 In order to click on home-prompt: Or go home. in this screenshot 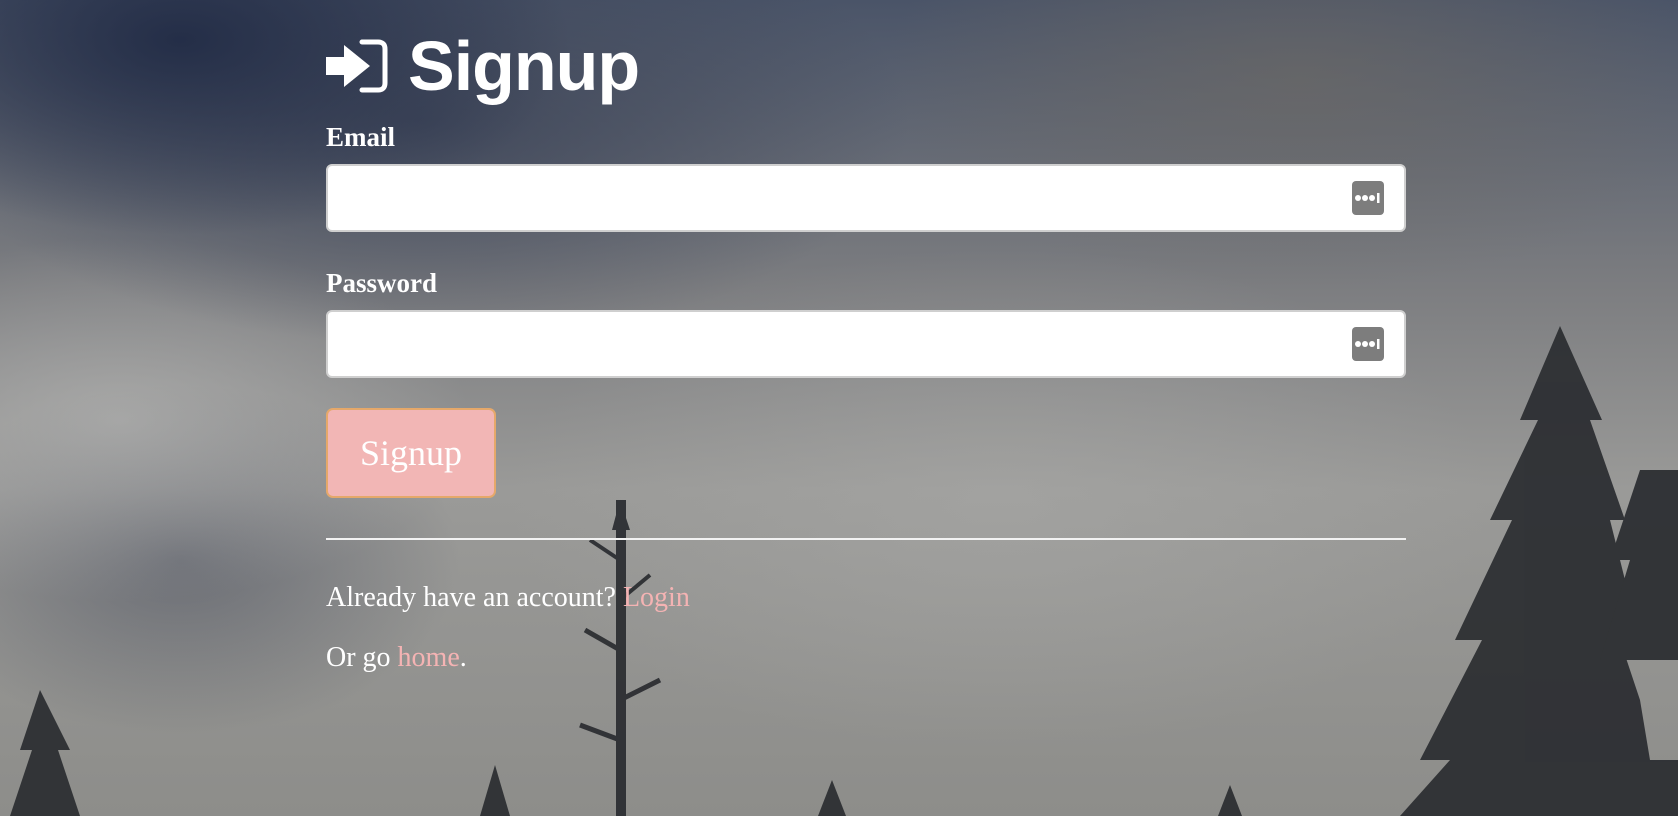, I will do `click(866, 658)`.